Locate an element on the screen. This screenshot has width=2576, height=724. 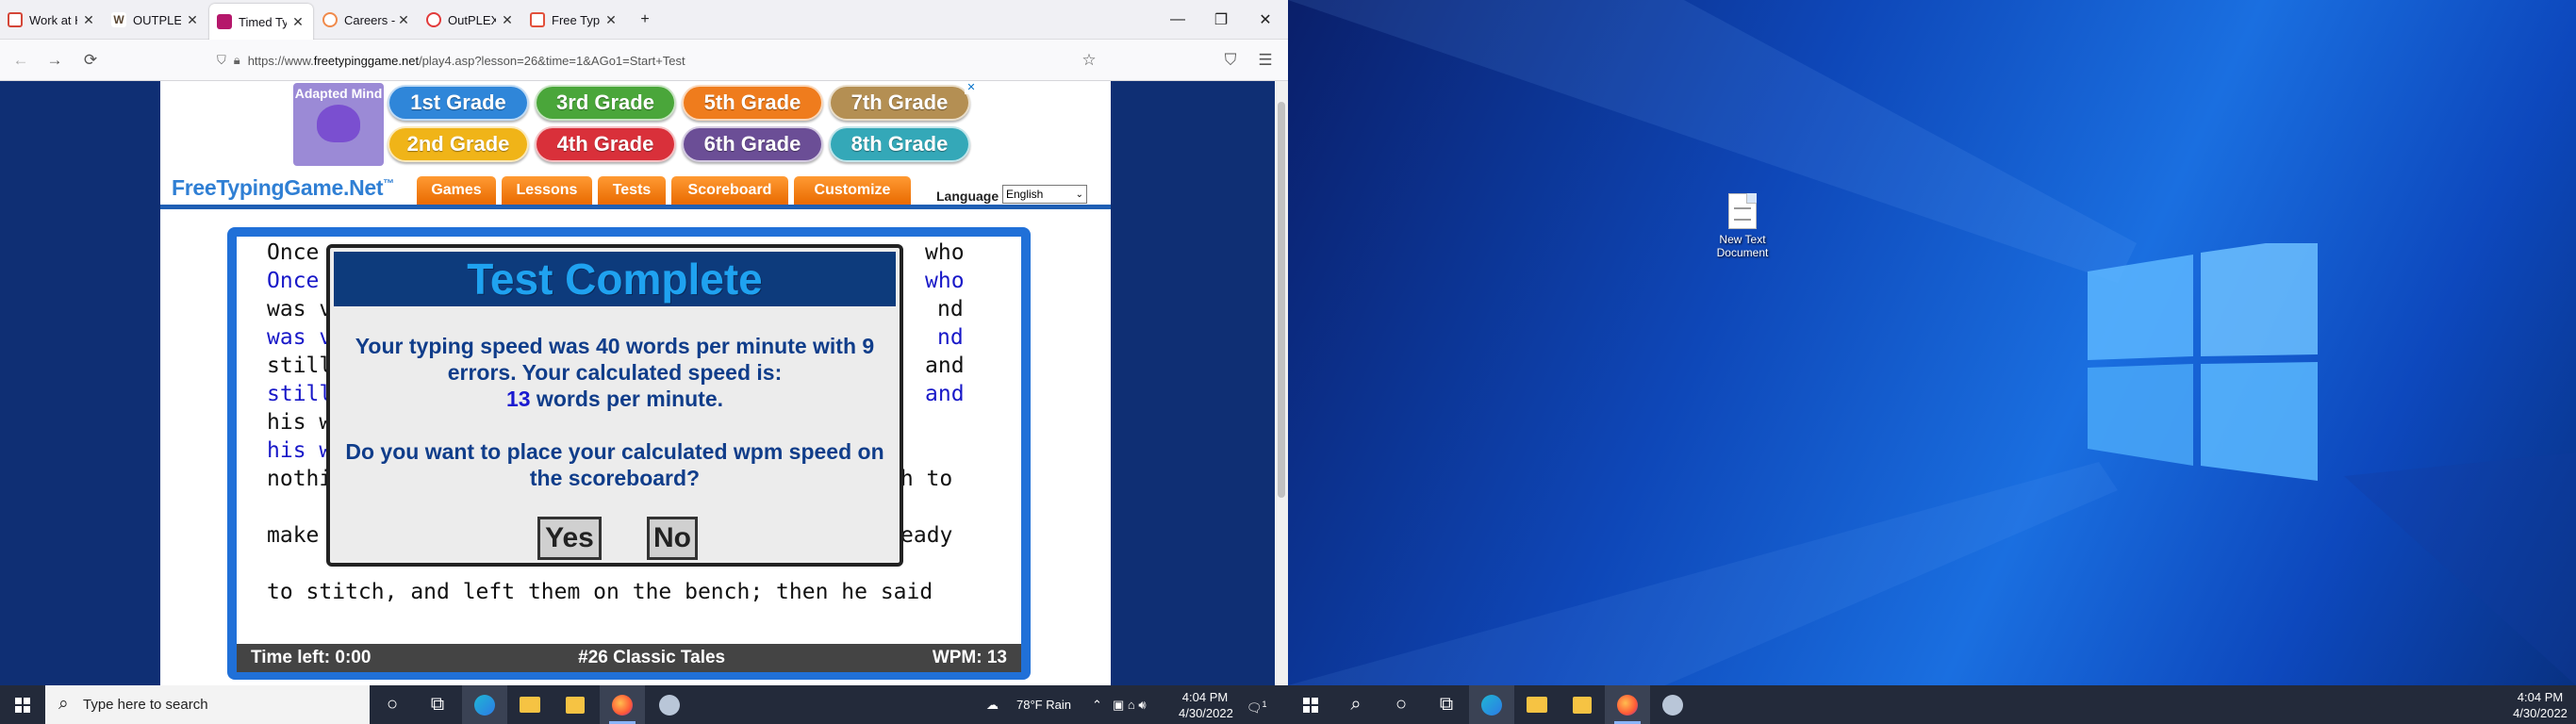
typing-favicon-icon is located at coordinates (224, 21).